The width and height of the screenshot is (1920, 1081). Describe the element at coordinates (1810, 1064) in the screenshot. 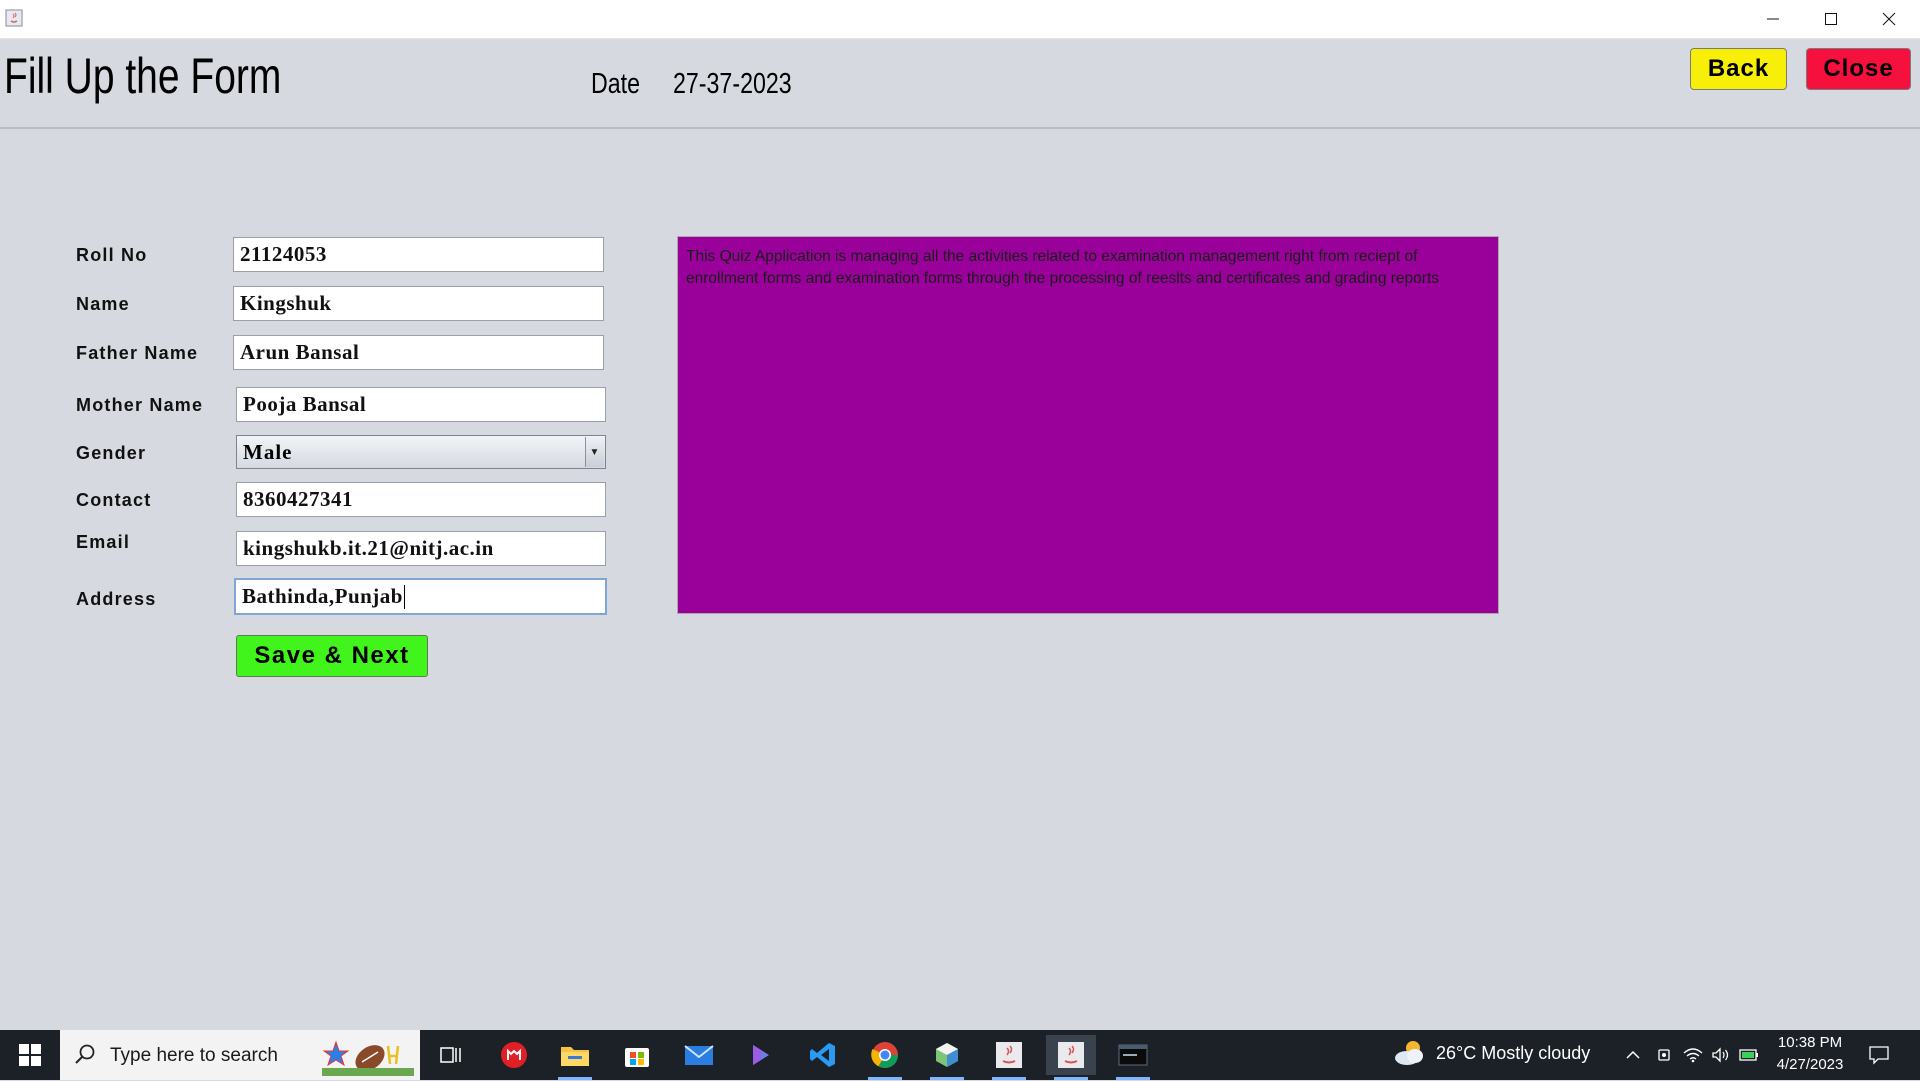

I see `clock-date: 4/27/2023` at that location.